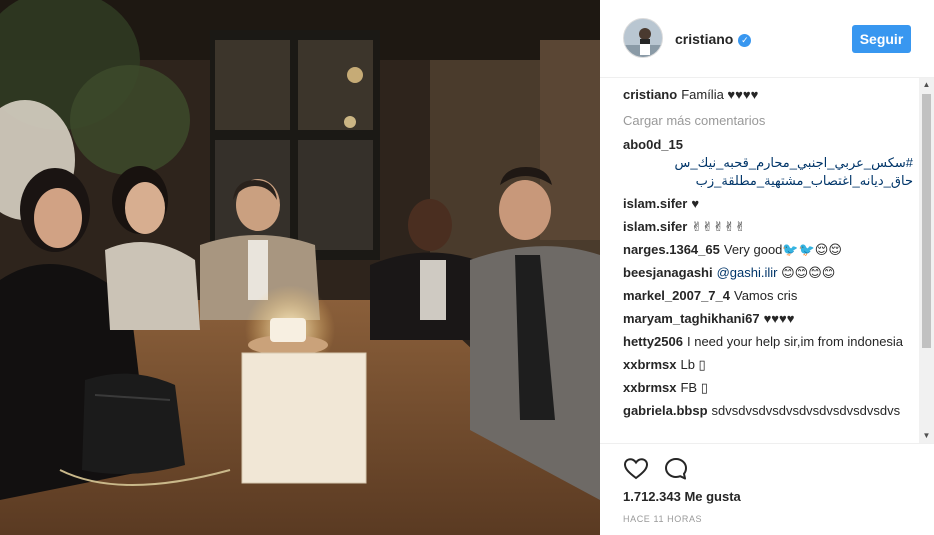 The width and height of the screenshot is (934, 535). Describe the element at coordinates (694, 387) in the screenshot. I see `comment-text: FB ▯` at that location.